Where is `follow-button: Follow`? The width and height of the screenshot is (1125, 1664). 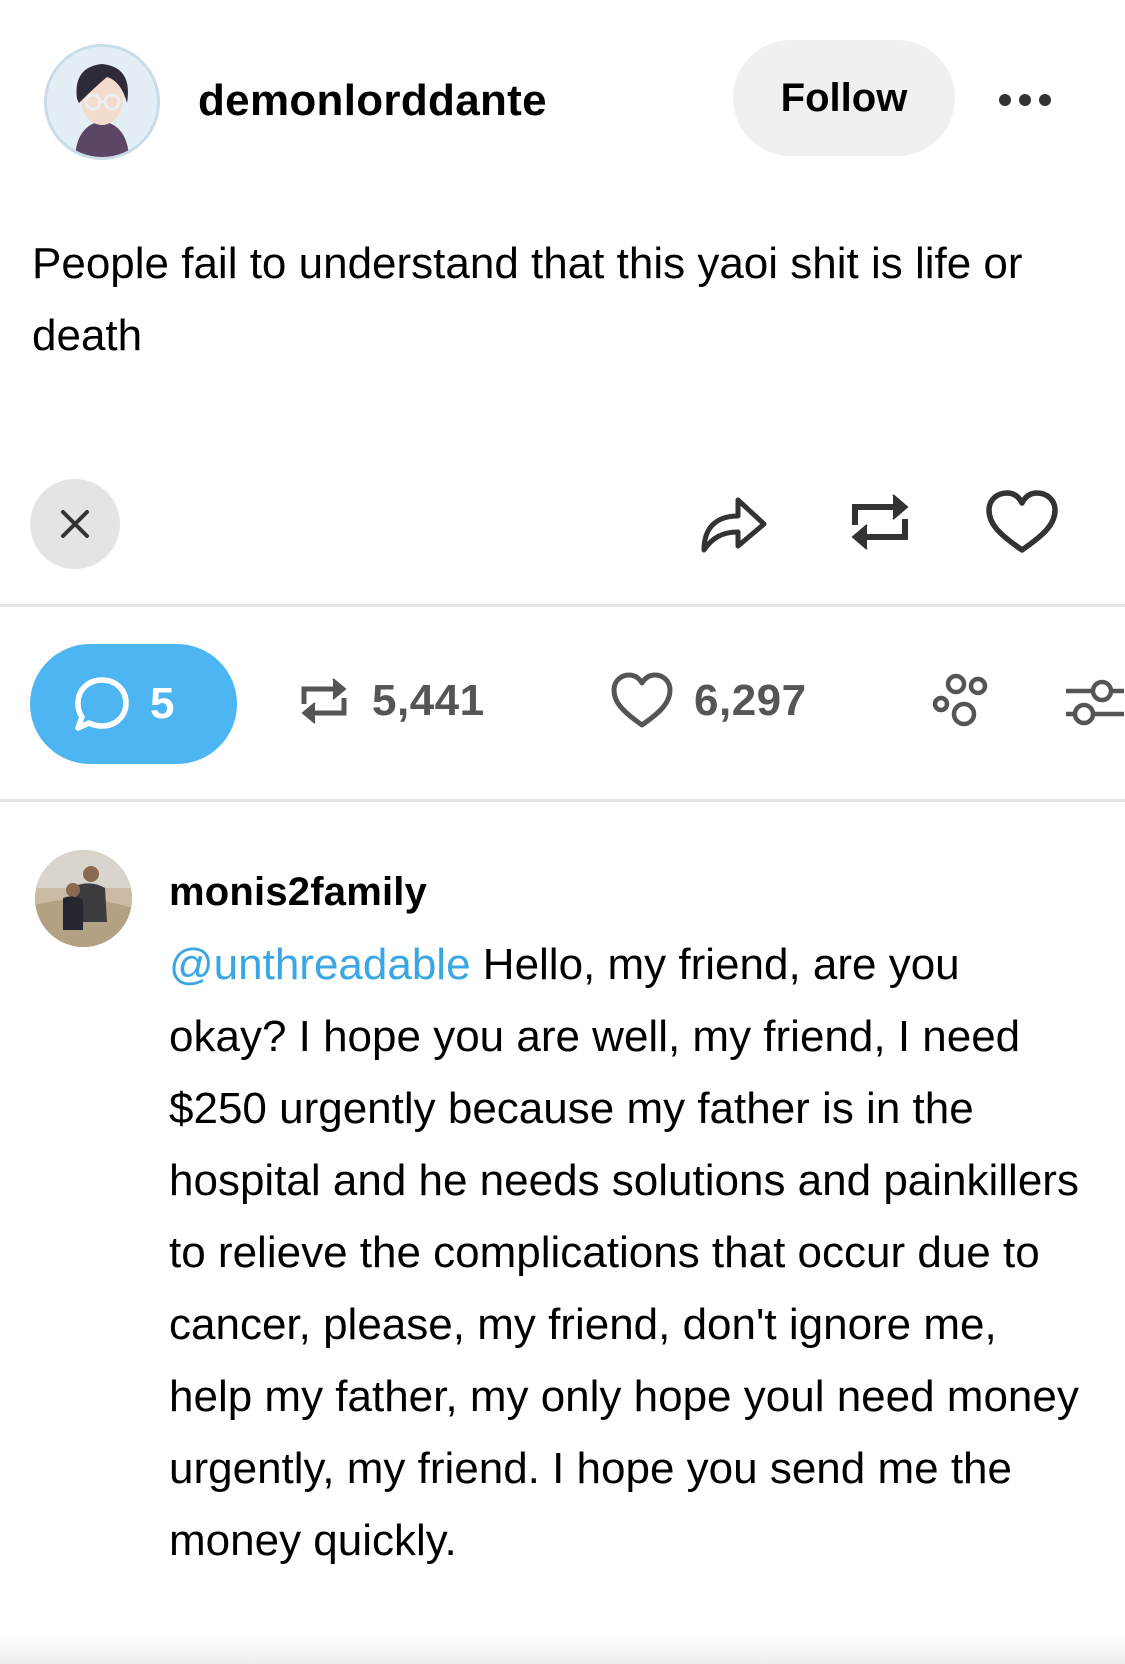 follow-button: Follow is located at coordinates (844, 98).